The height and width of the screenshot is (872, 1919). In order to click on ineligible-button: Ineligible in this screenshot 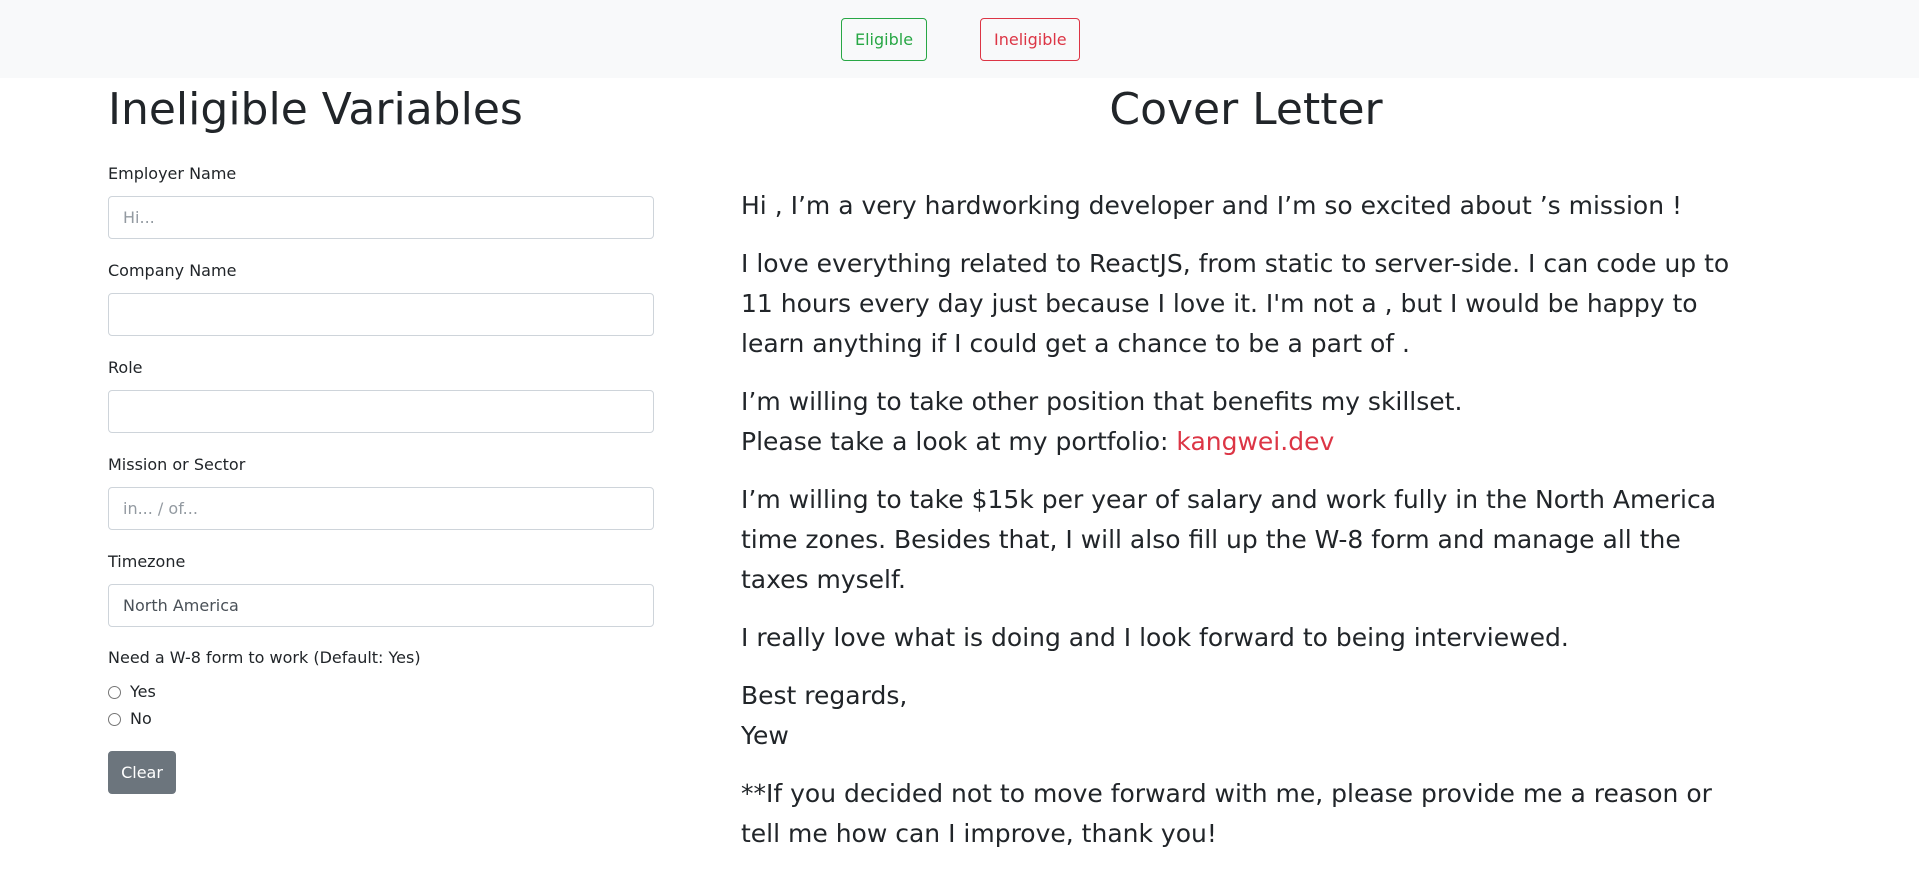, I will do `click(1030, 39)`.